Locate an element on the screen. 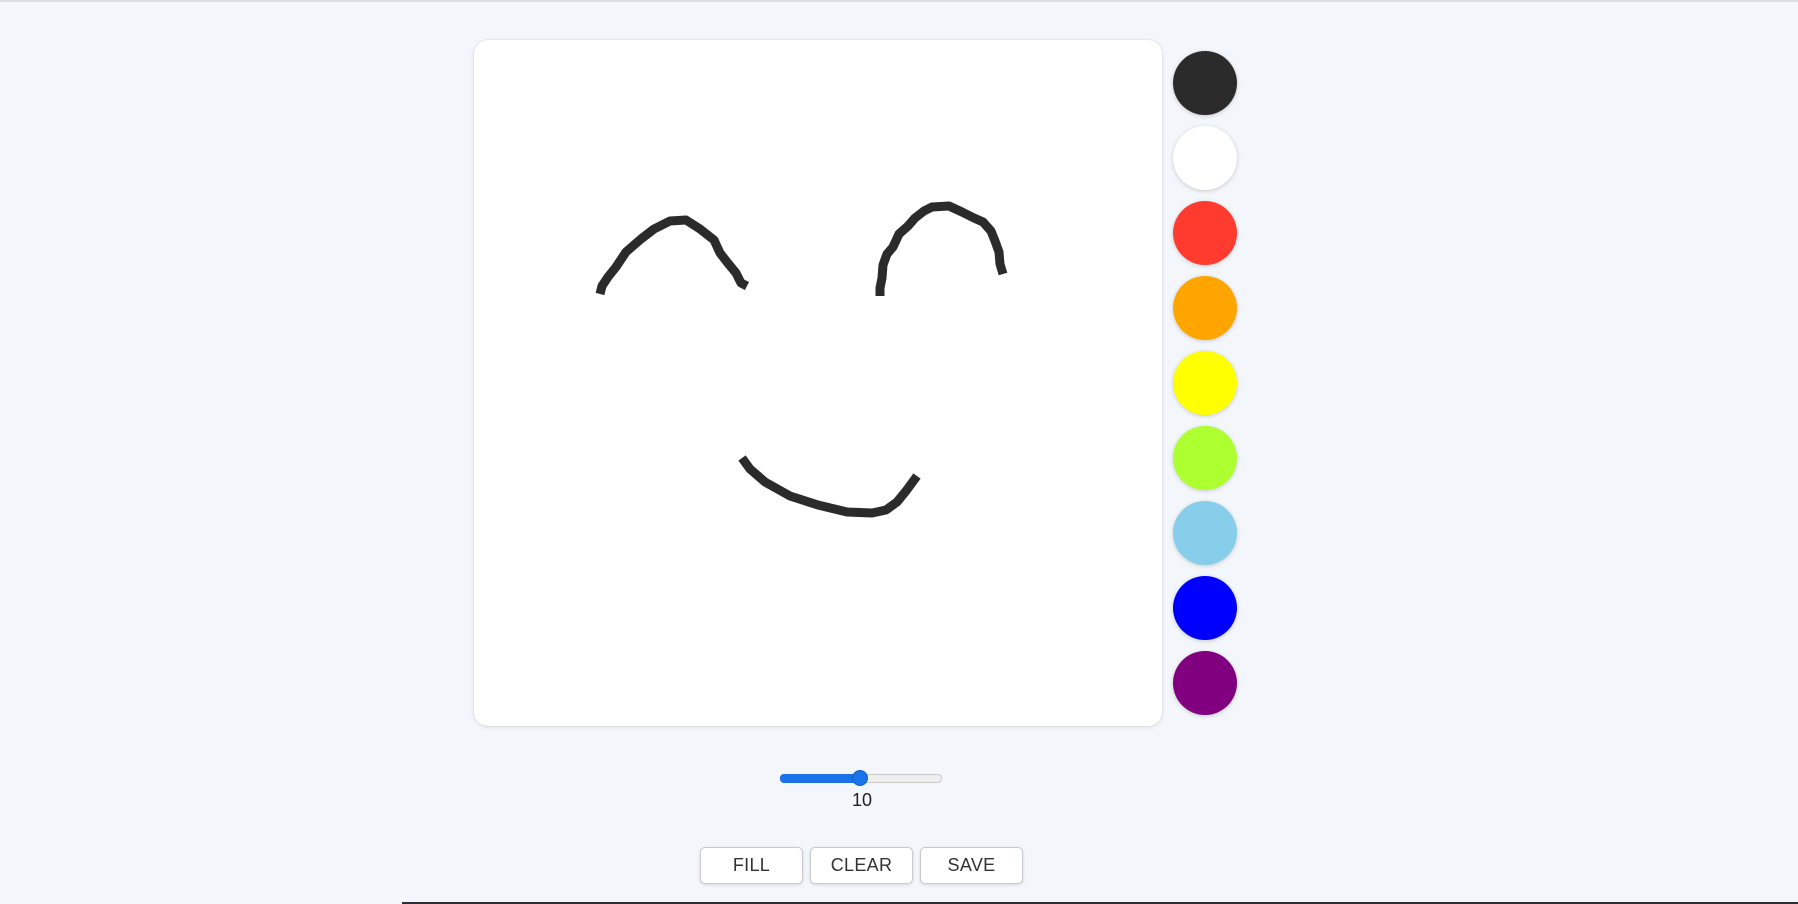 The image size is (1798, 904). color-swatch-sky-blue is located at coordinates (1205, 533).